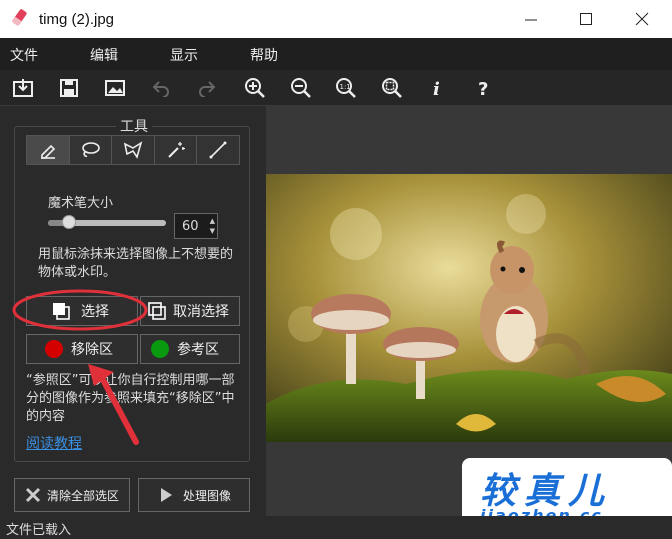 The width and height of the screenshot is (672, 539). What do you see at coordinates (336, 54) in the screenshot?
I see `menu-bar: 文件 编辑 显示 帮助` at bounding box center [336, 54].